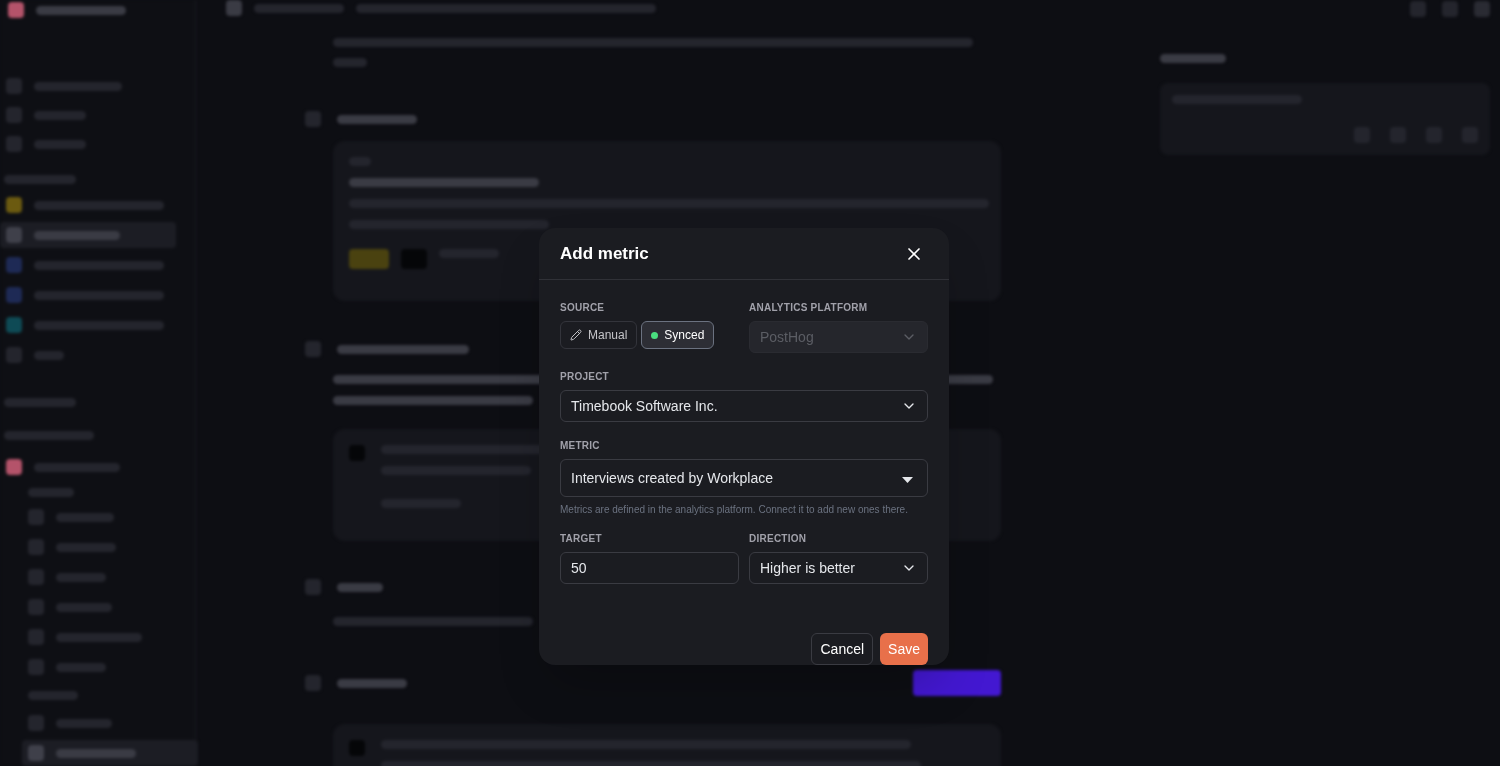  What do you see at coordinates (838, 337) in the screenshot?
I see `select-field: PostHog` at bounding box center [838, 337].